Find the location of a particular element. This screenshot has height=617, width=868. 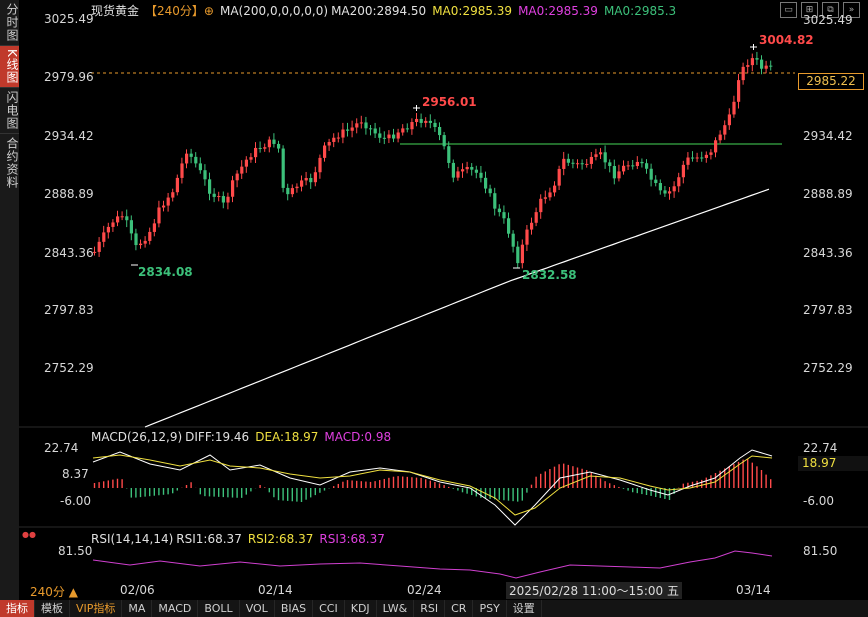

bias-button: BIAS is located at coordinates (294, 608).